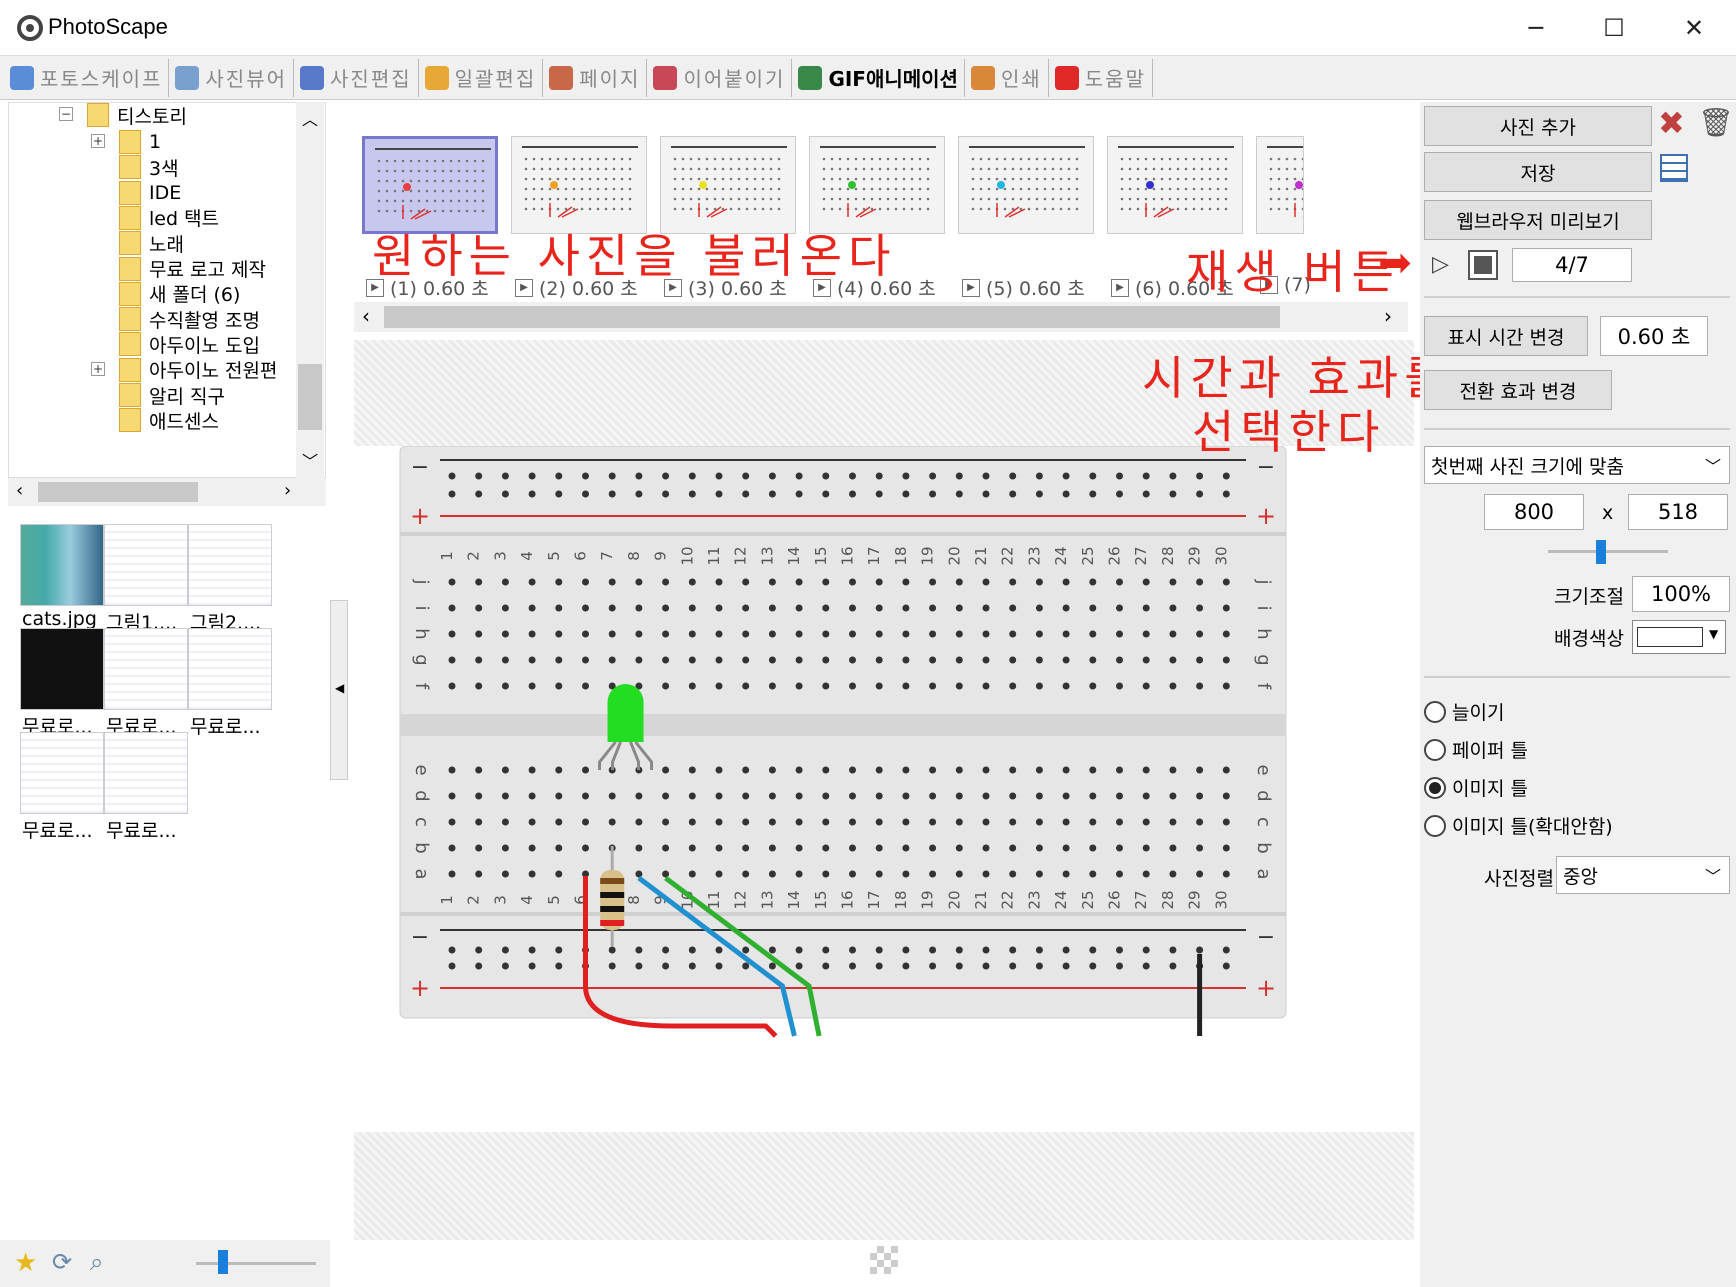  Describe the element at coordinates (87, 77) in the screenshot. I see `tab-photoscape: 포토스케이프` at that location.